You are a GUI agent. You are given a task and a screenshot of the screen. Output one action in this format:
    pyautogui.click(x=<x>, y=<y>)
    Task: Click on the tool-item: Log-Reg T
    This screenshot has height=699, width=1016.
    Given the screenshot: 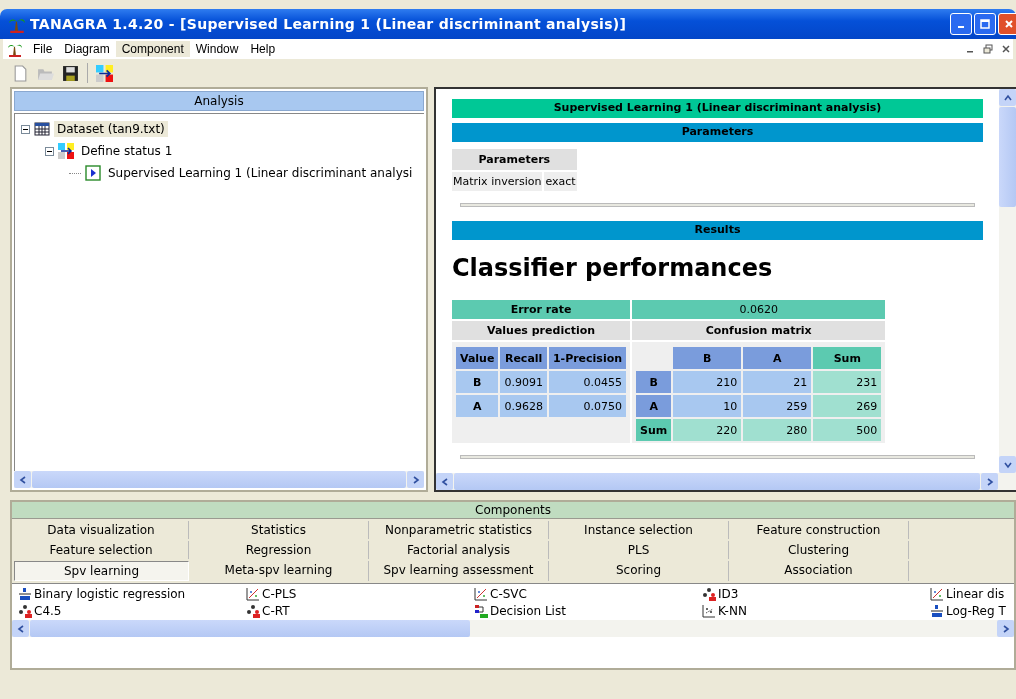 What is the action you would take?
    pyautogui.click(x=968, y=611)
    